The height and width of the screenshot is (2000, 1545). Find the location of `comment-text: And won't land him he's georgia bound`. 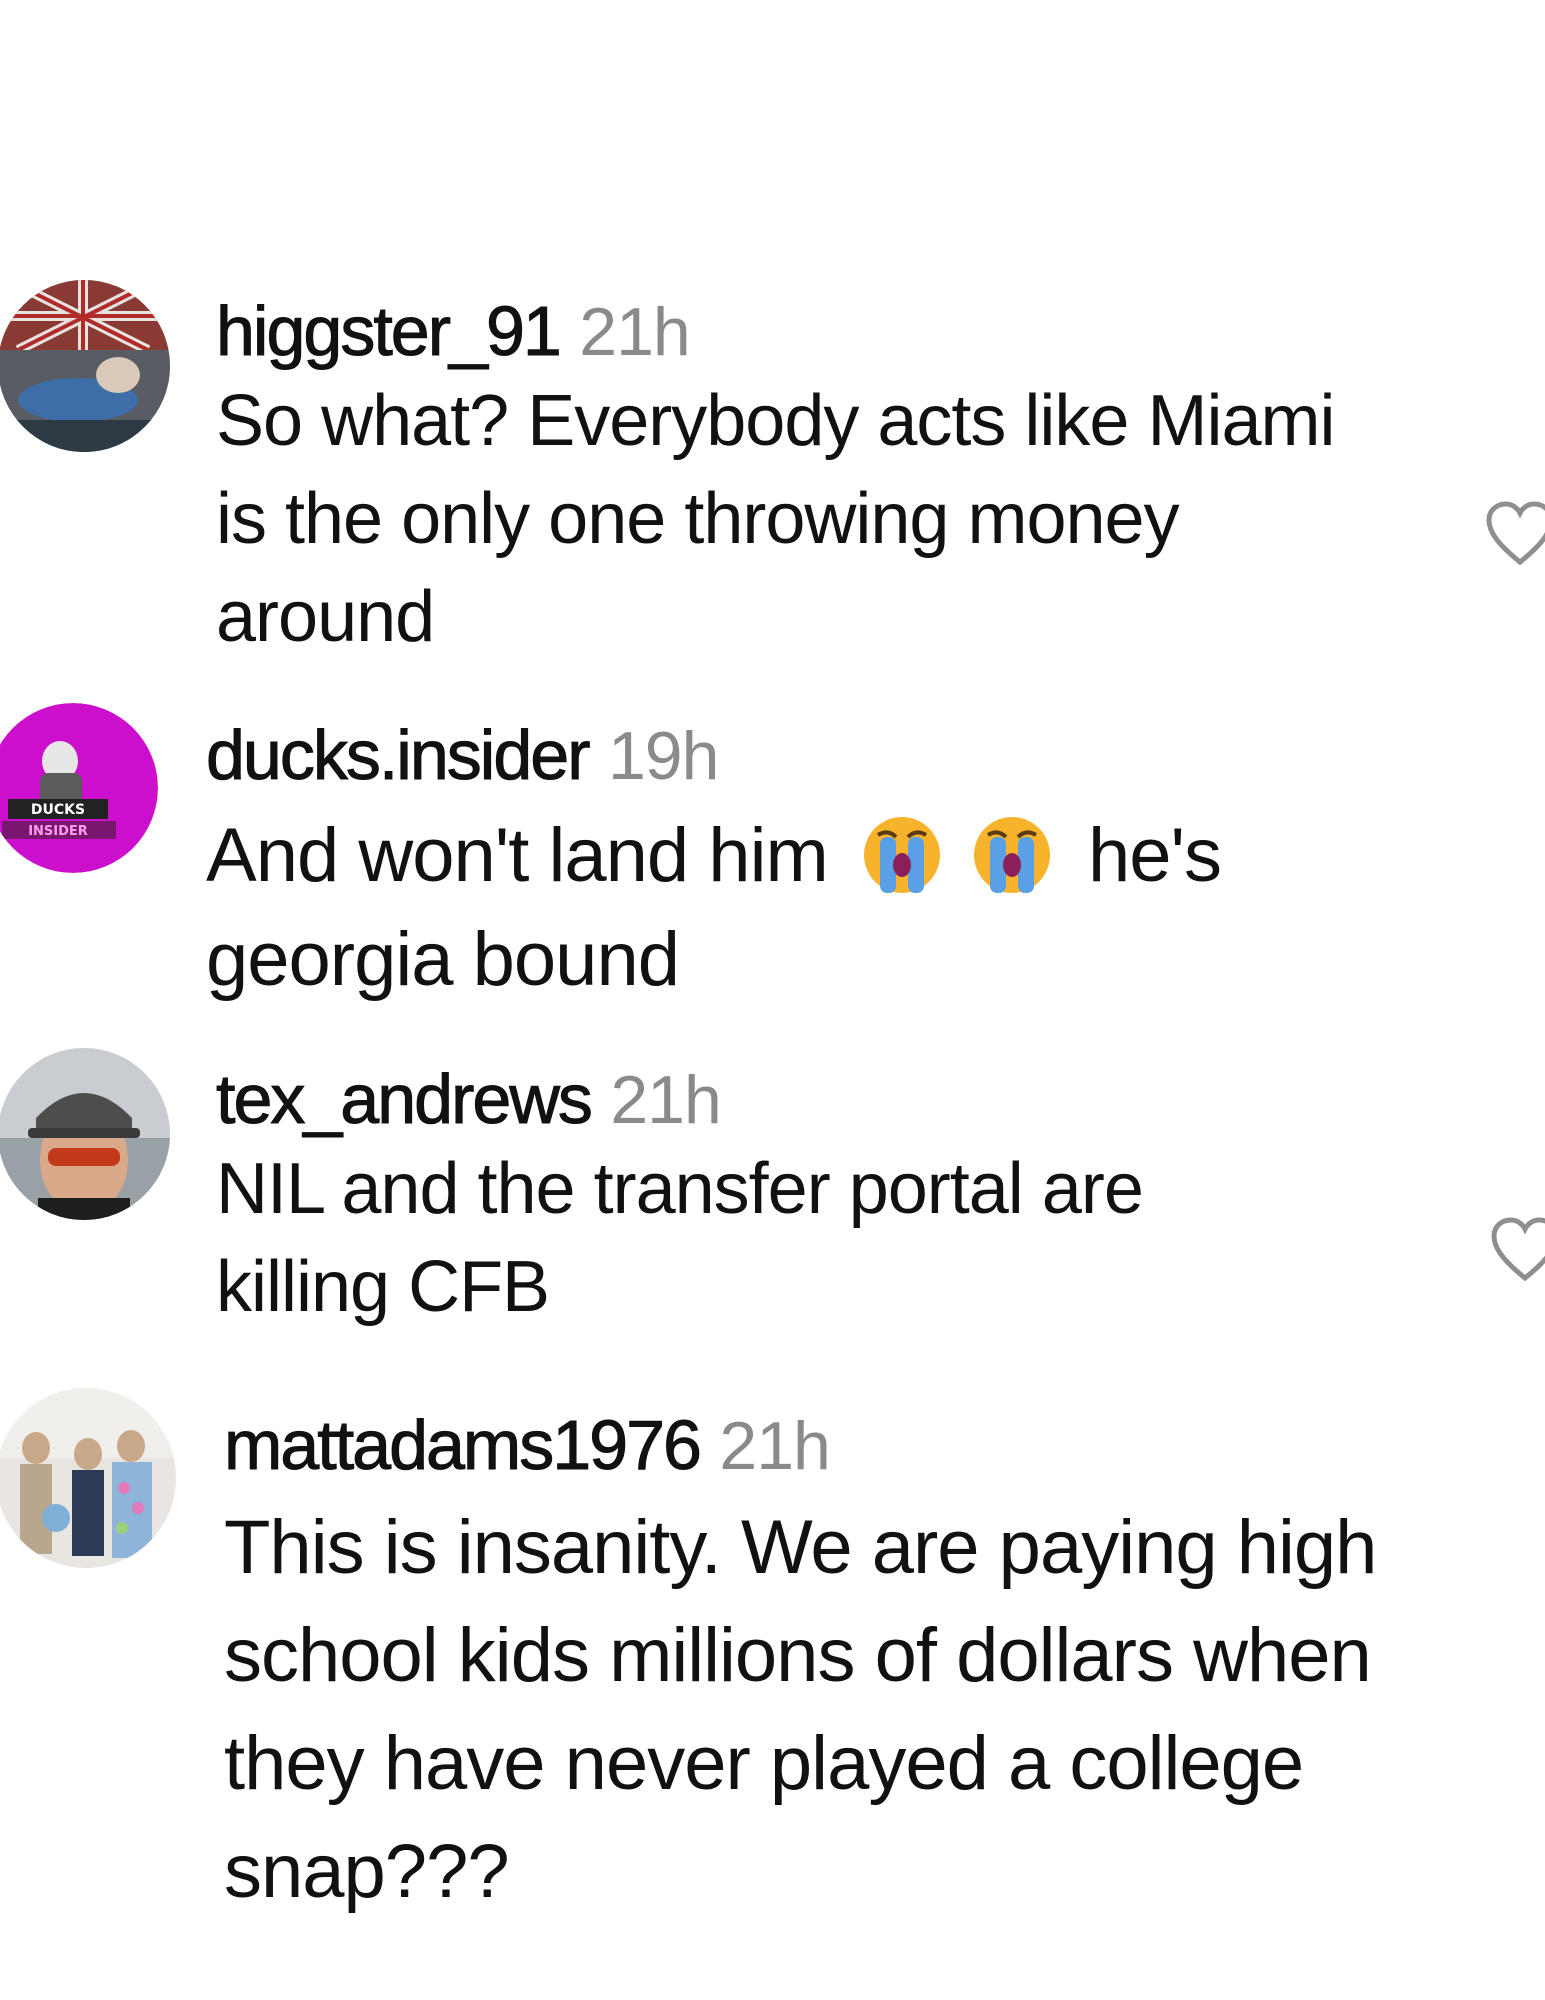

comment-text: And won't land him he's georgia bound is located at coordinates (714, 907).